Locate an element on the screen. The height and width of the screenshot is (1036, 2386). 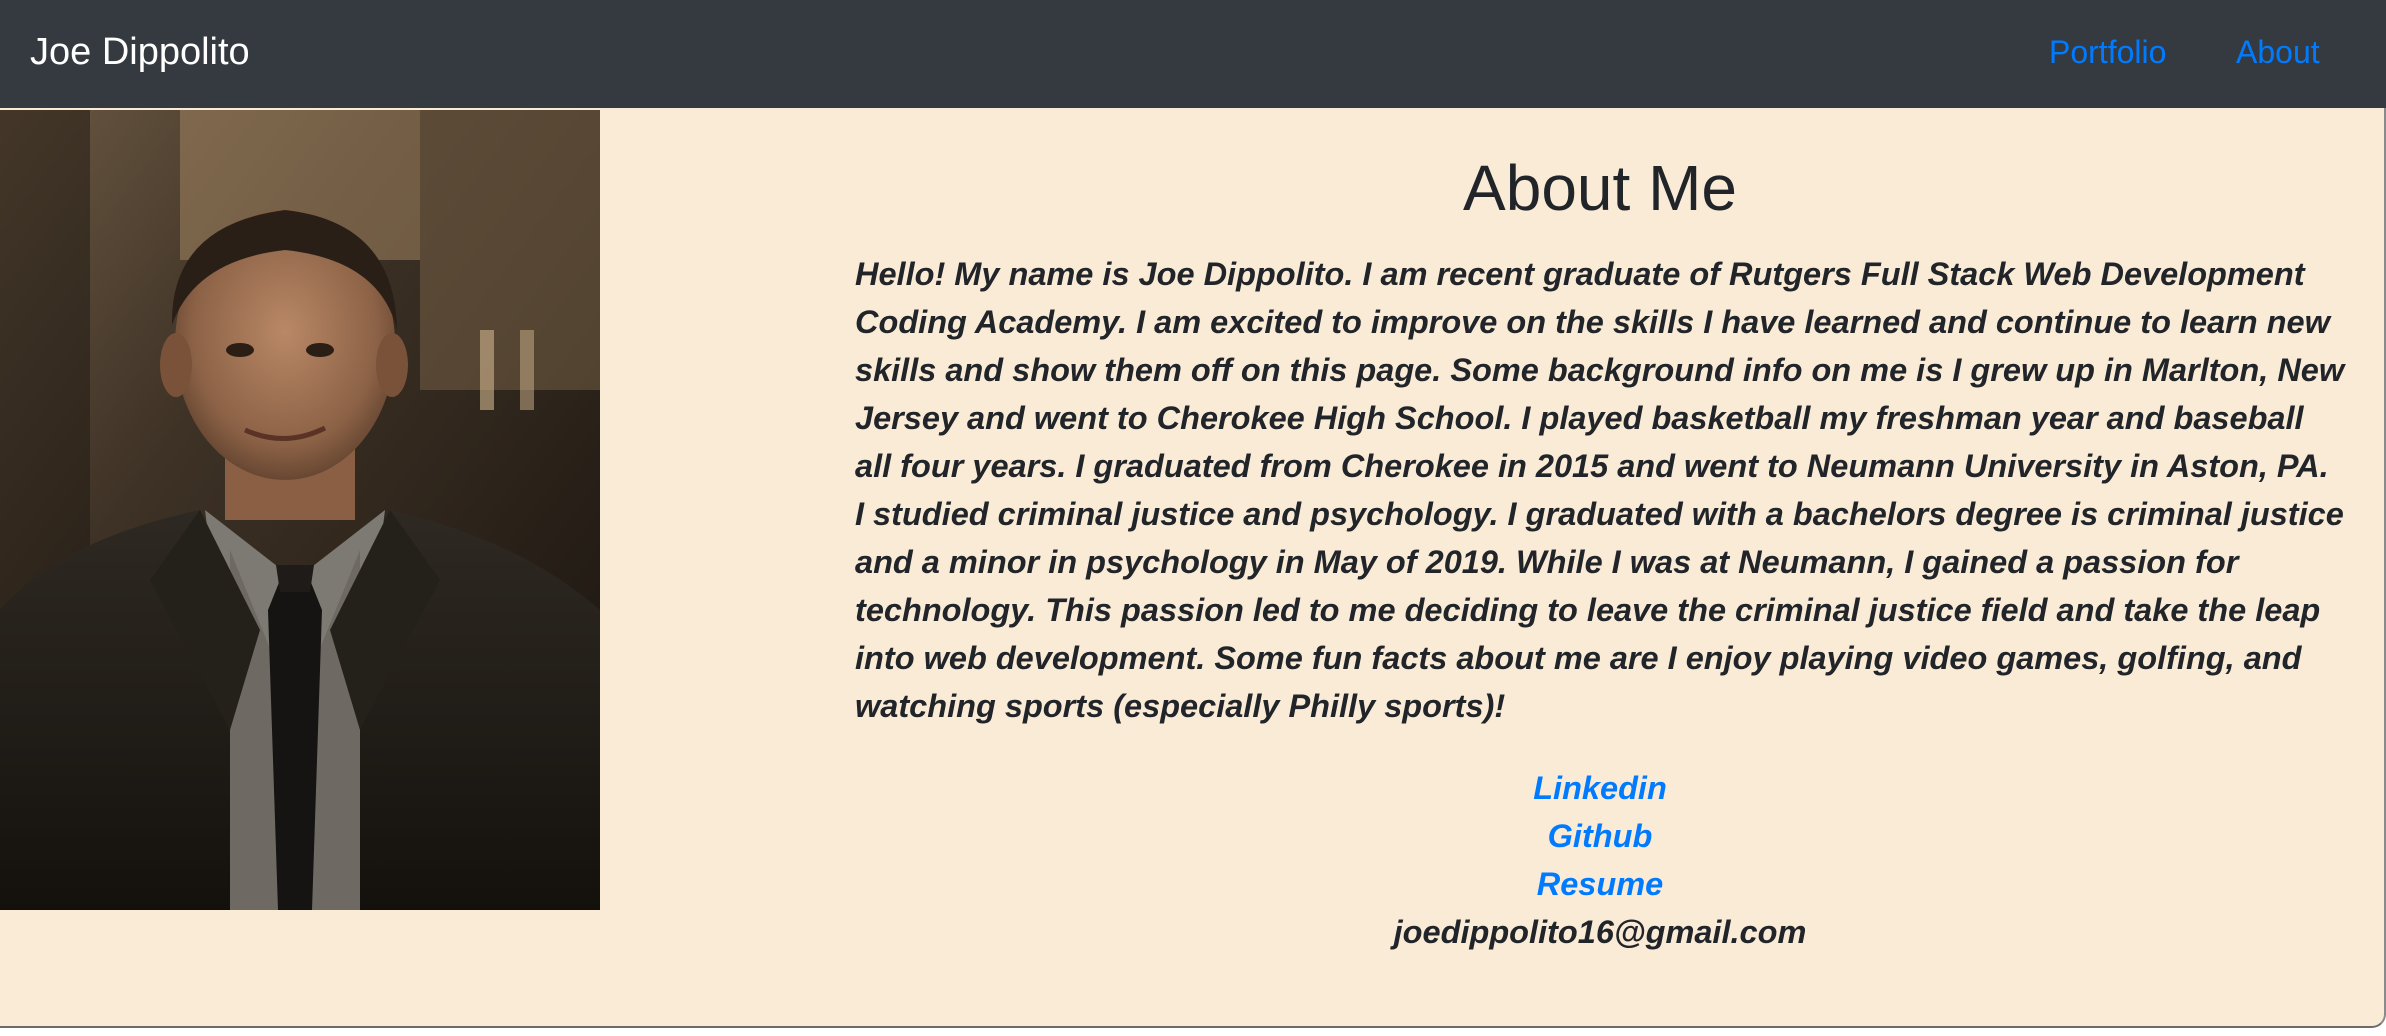
linkedin-link: Linkedin is located at coordinates (1600, 788).